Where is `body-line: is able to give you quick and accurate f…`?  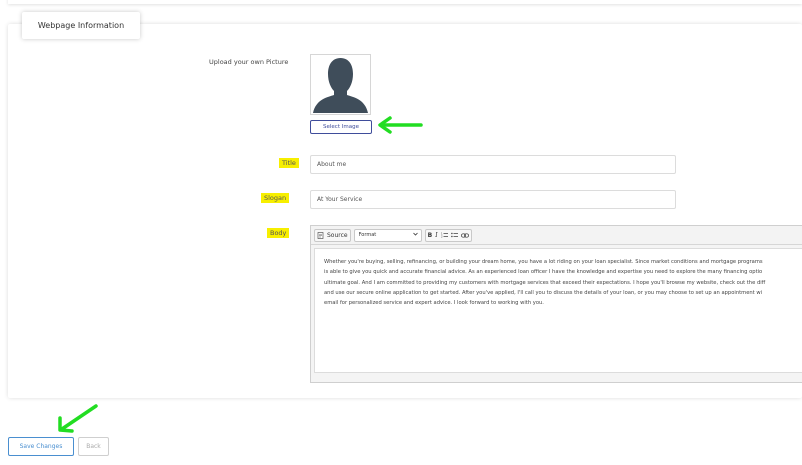
body-line: is able to give you quick and accurate f… is located at coordinates (543, 272).